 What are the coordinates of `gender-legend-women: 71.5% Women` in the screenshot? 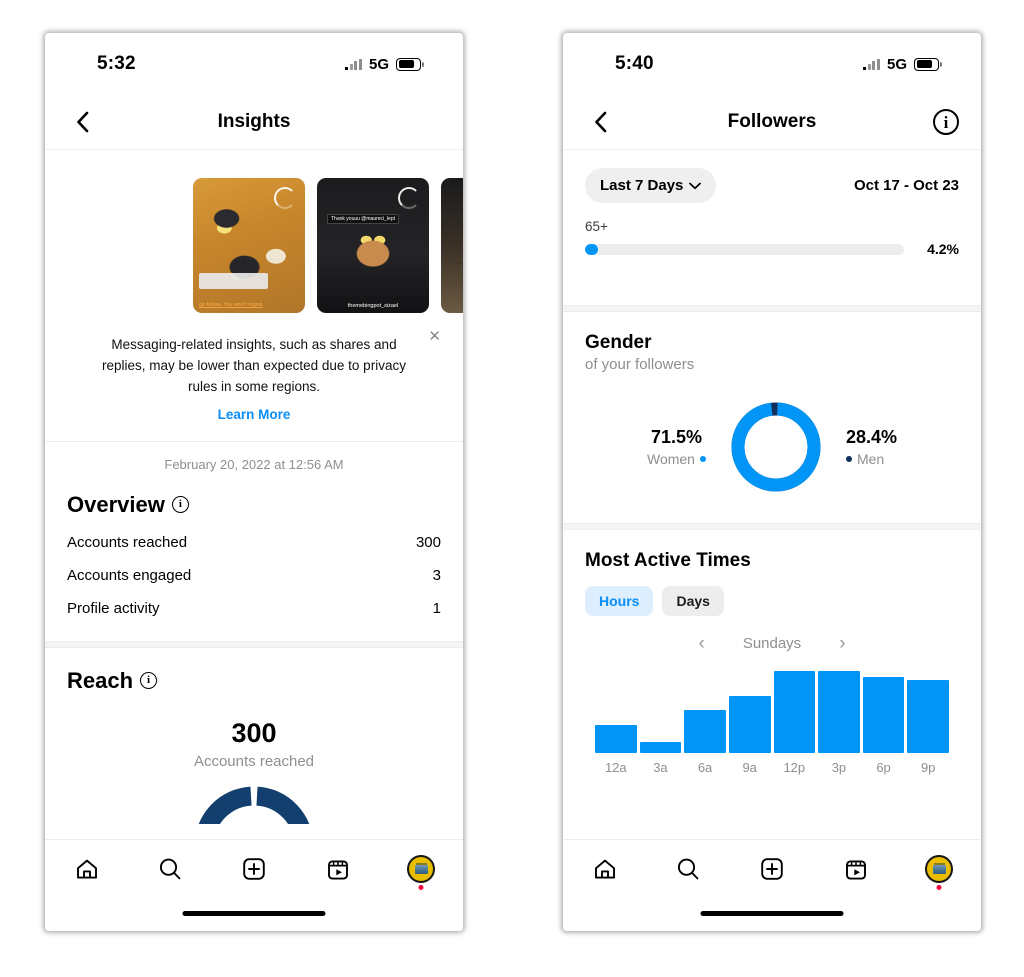 It's located at (676, 447).